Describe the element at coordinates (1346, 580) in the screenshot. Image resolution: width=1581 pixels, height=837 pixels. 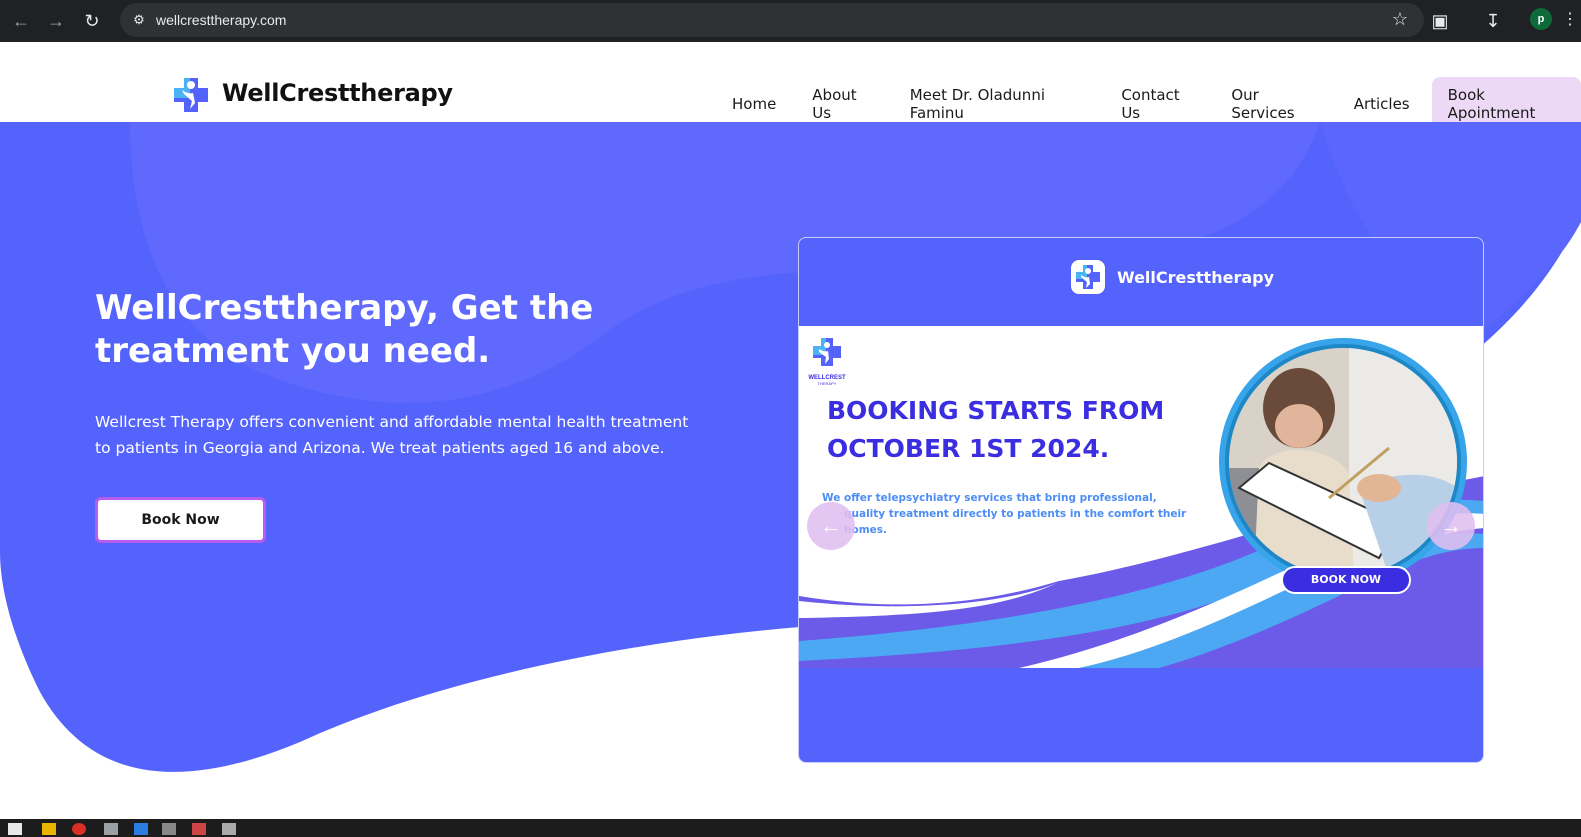
I see `slide-book-now-button: BOOK NOW` at that location.